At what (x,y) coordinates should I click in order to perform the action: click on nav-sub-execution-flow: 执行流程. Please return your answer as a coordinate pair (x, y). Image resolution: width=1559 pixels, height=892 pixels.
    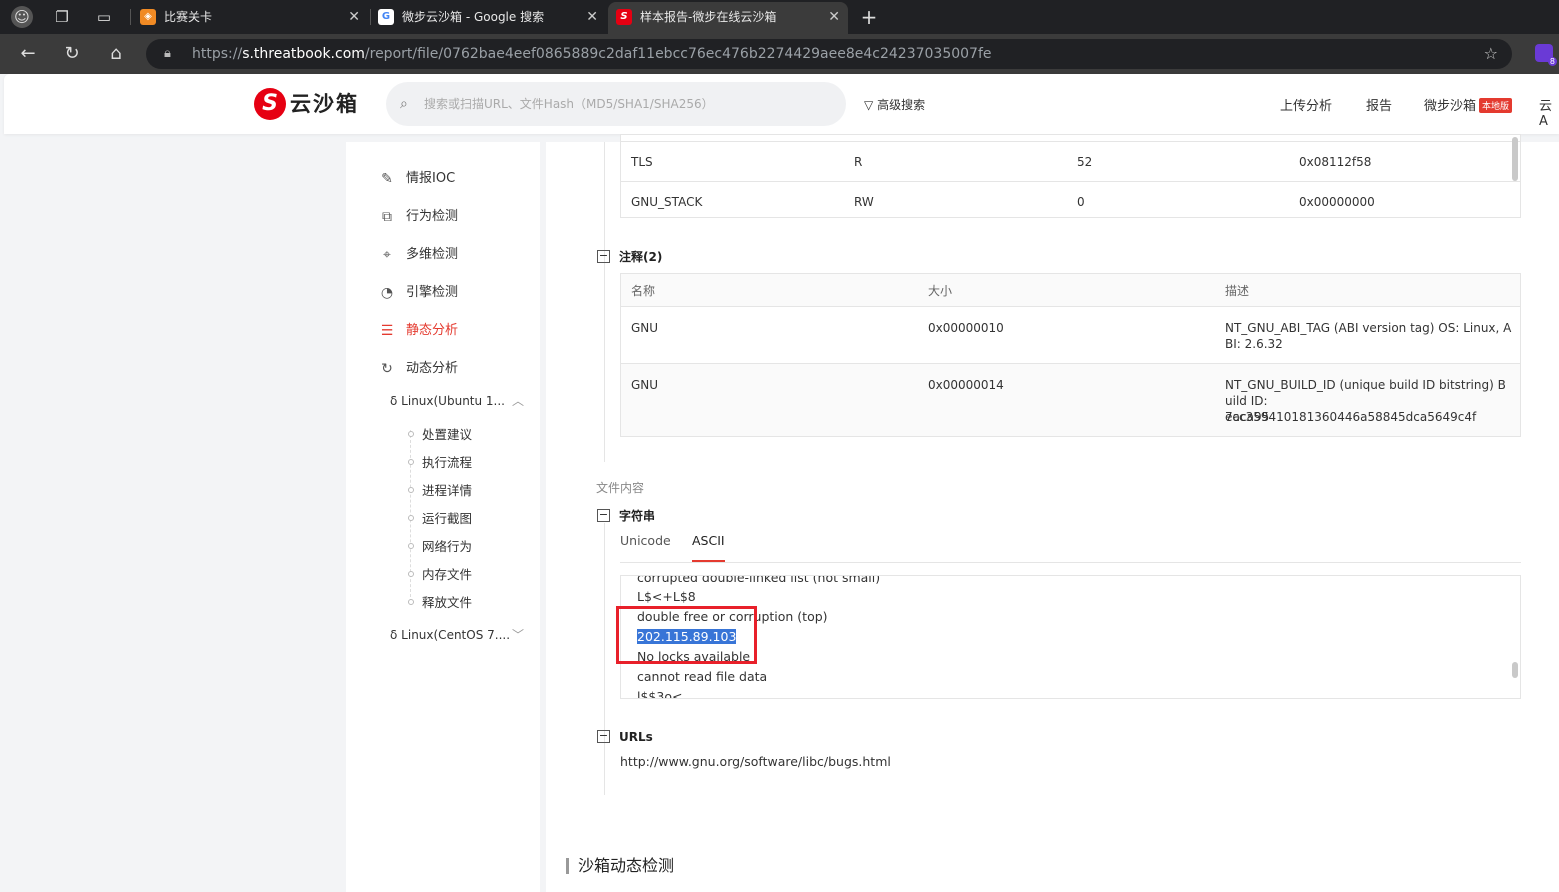
    Looking at the image, I should click on (439, 461).